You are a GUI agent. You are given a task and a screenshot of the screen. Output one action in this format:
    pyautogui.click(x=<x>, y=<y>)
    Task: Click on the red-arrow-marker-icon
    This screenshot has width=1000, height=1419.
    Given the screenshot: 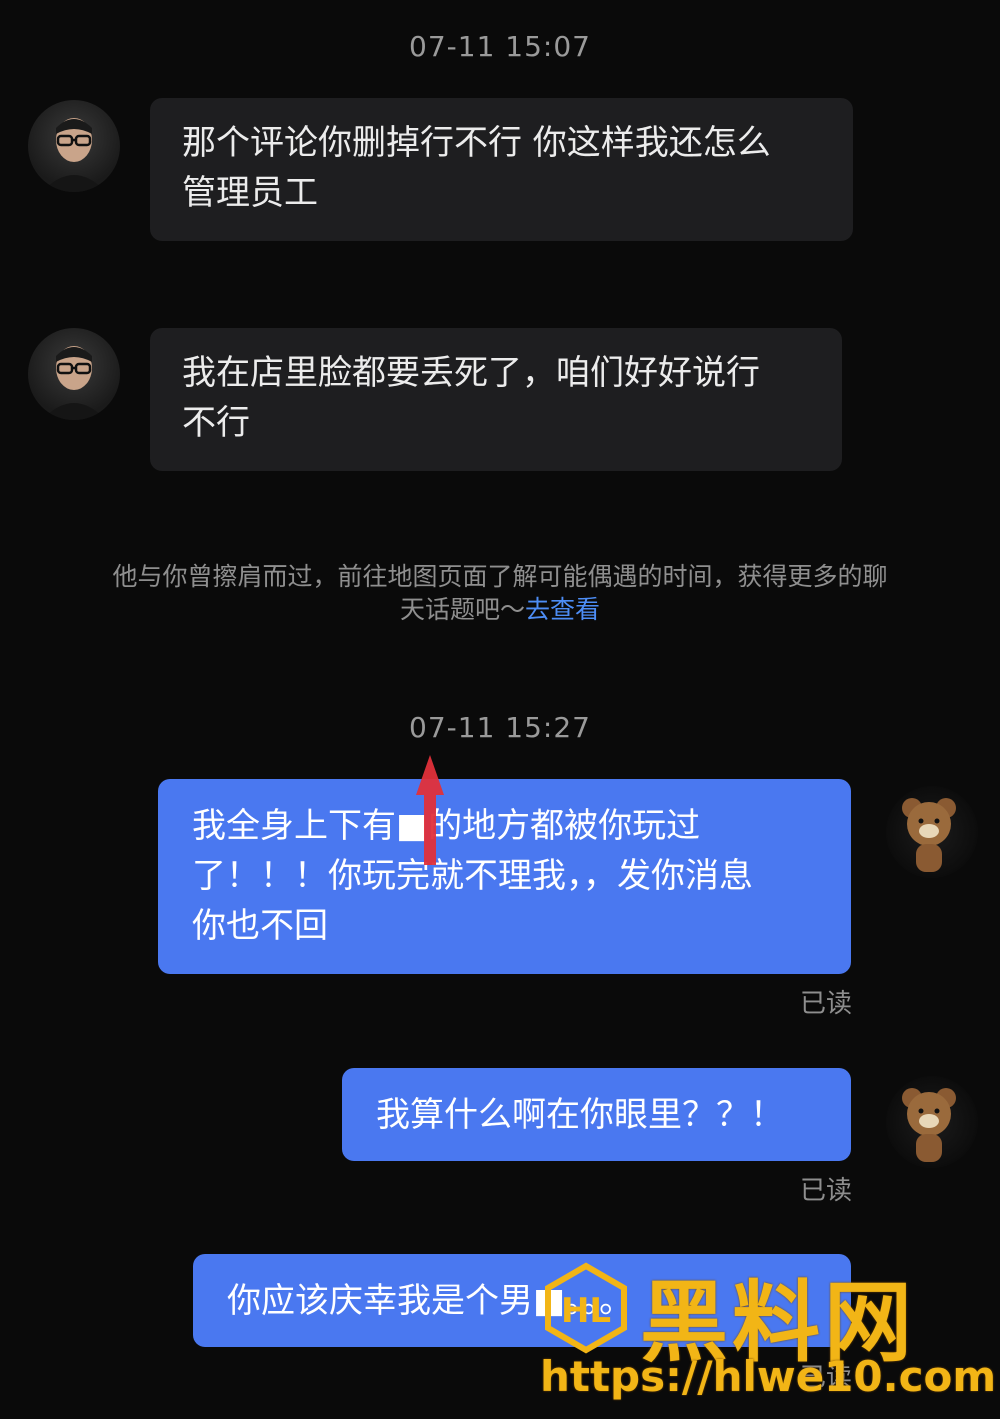 What is the action you would take?
    pyautogui.click(x=430, y=810)
    